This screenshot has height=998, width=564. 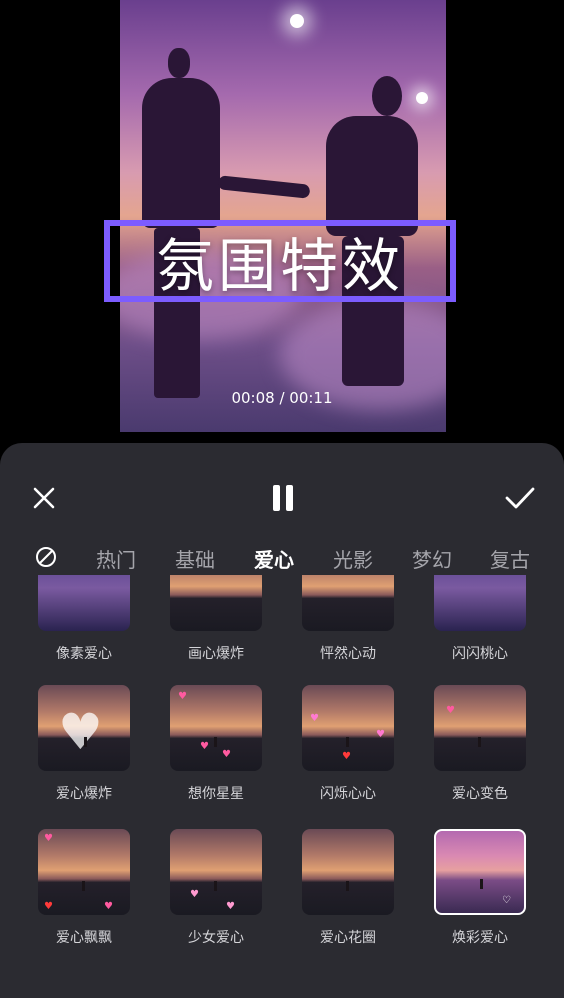 What do you see at coordinates (216, 654) in the screenshot?
I see `effect-label: 画心爆炸` at bounding box center [216, 654].